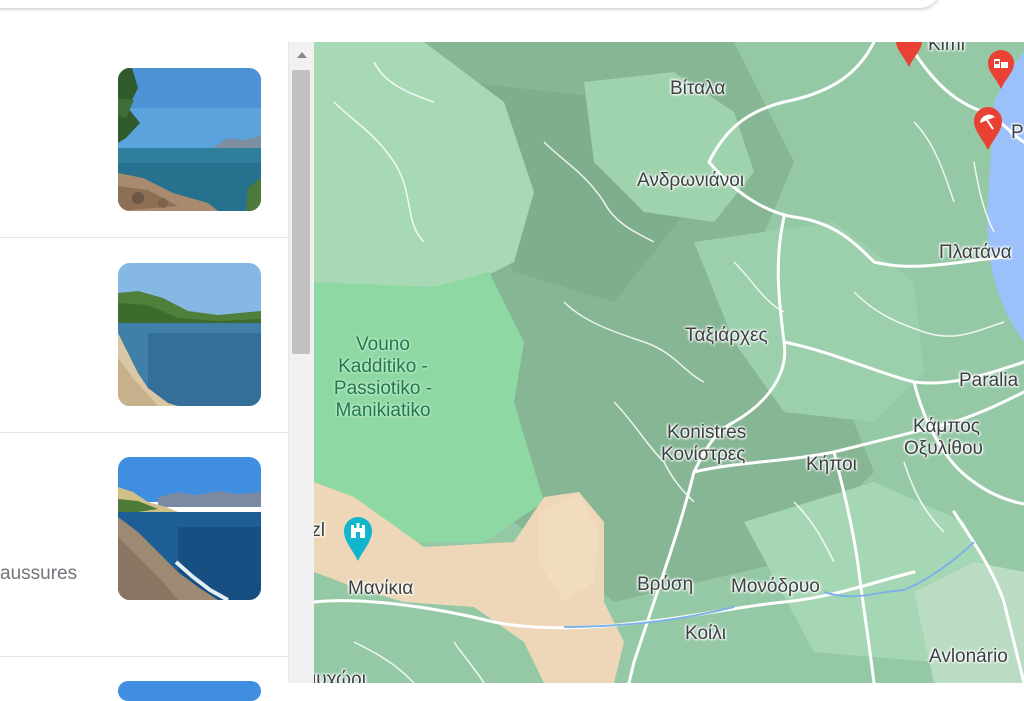 Image resolution: width=1024 pixels, height=701 pixels. I want to click on place-label-avlonario: Avlonário, so click(968, 657).